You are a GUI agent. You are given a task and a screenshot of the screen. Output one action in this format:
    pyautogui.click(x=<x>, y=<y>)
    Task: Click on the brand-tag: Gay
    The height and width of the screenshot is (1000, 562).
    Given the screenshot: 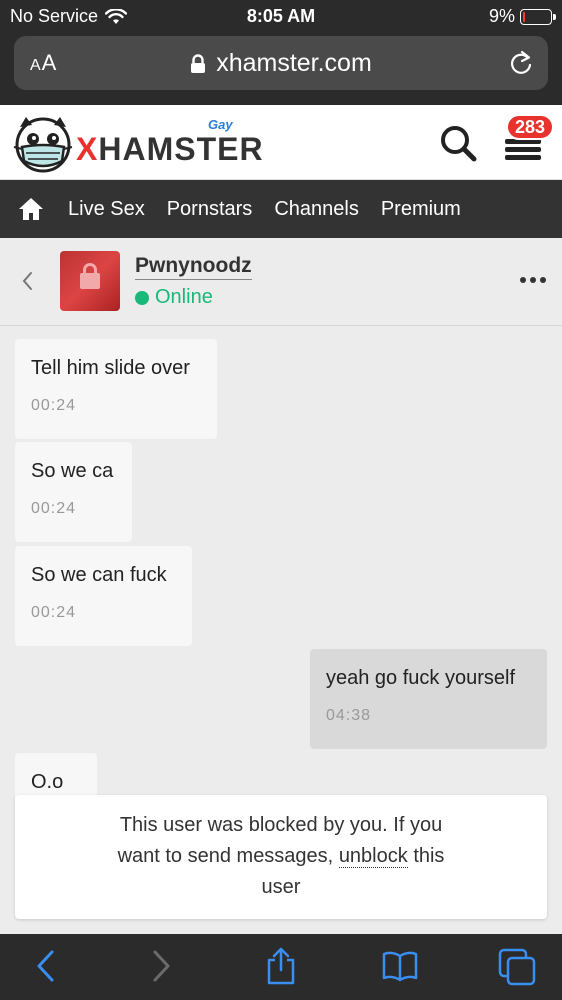 What is the action you would take?
    pyautogui.click(x=220, y=124)
    